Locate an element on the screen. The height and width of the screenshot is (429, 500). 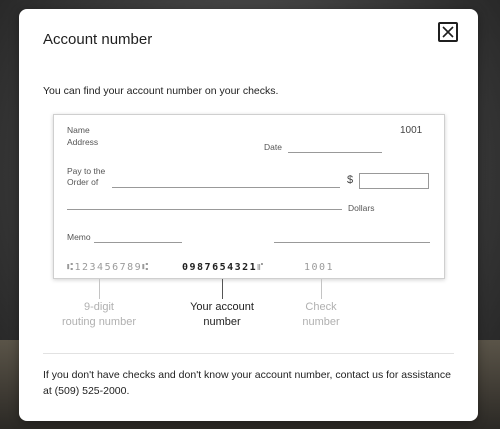
routing-caption-line1: 9-digit is located at coordinates (99, 307).